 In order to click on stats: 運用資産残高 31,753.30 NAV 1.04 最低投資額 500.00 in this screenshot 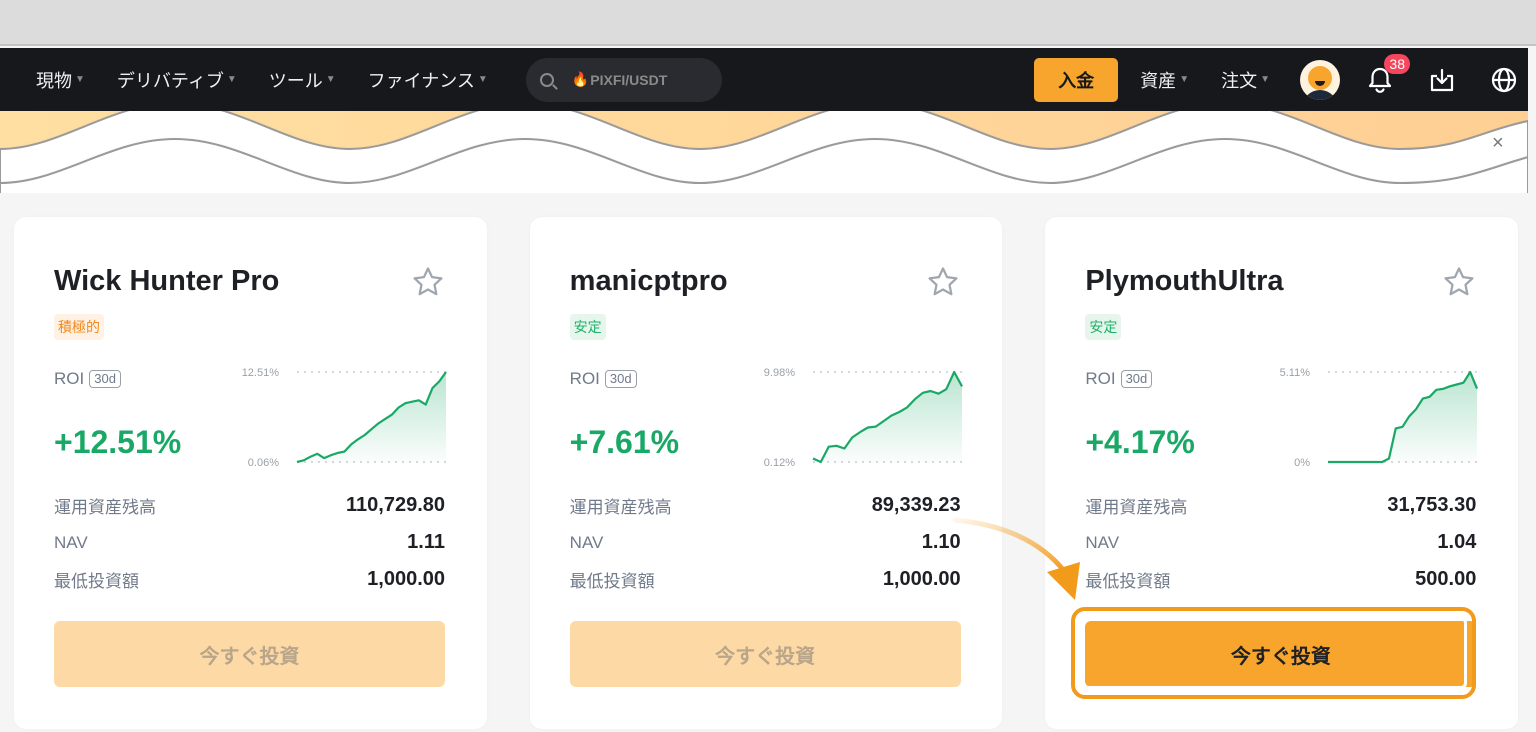, I will do `click(1280, 542)`.